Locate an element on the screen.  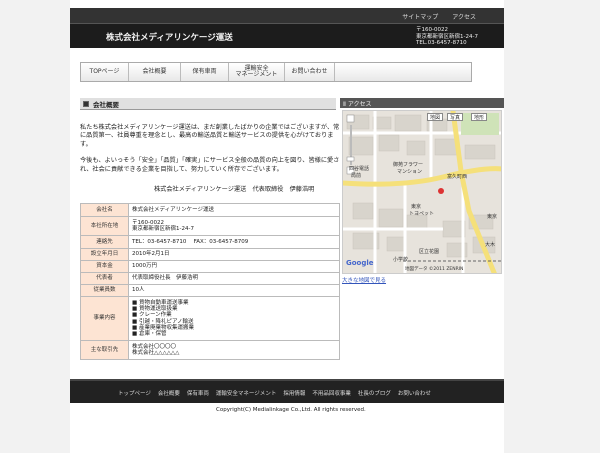
table-value: 代表取締役社長 伊藤浩明 is located at coordinates (234, 278).